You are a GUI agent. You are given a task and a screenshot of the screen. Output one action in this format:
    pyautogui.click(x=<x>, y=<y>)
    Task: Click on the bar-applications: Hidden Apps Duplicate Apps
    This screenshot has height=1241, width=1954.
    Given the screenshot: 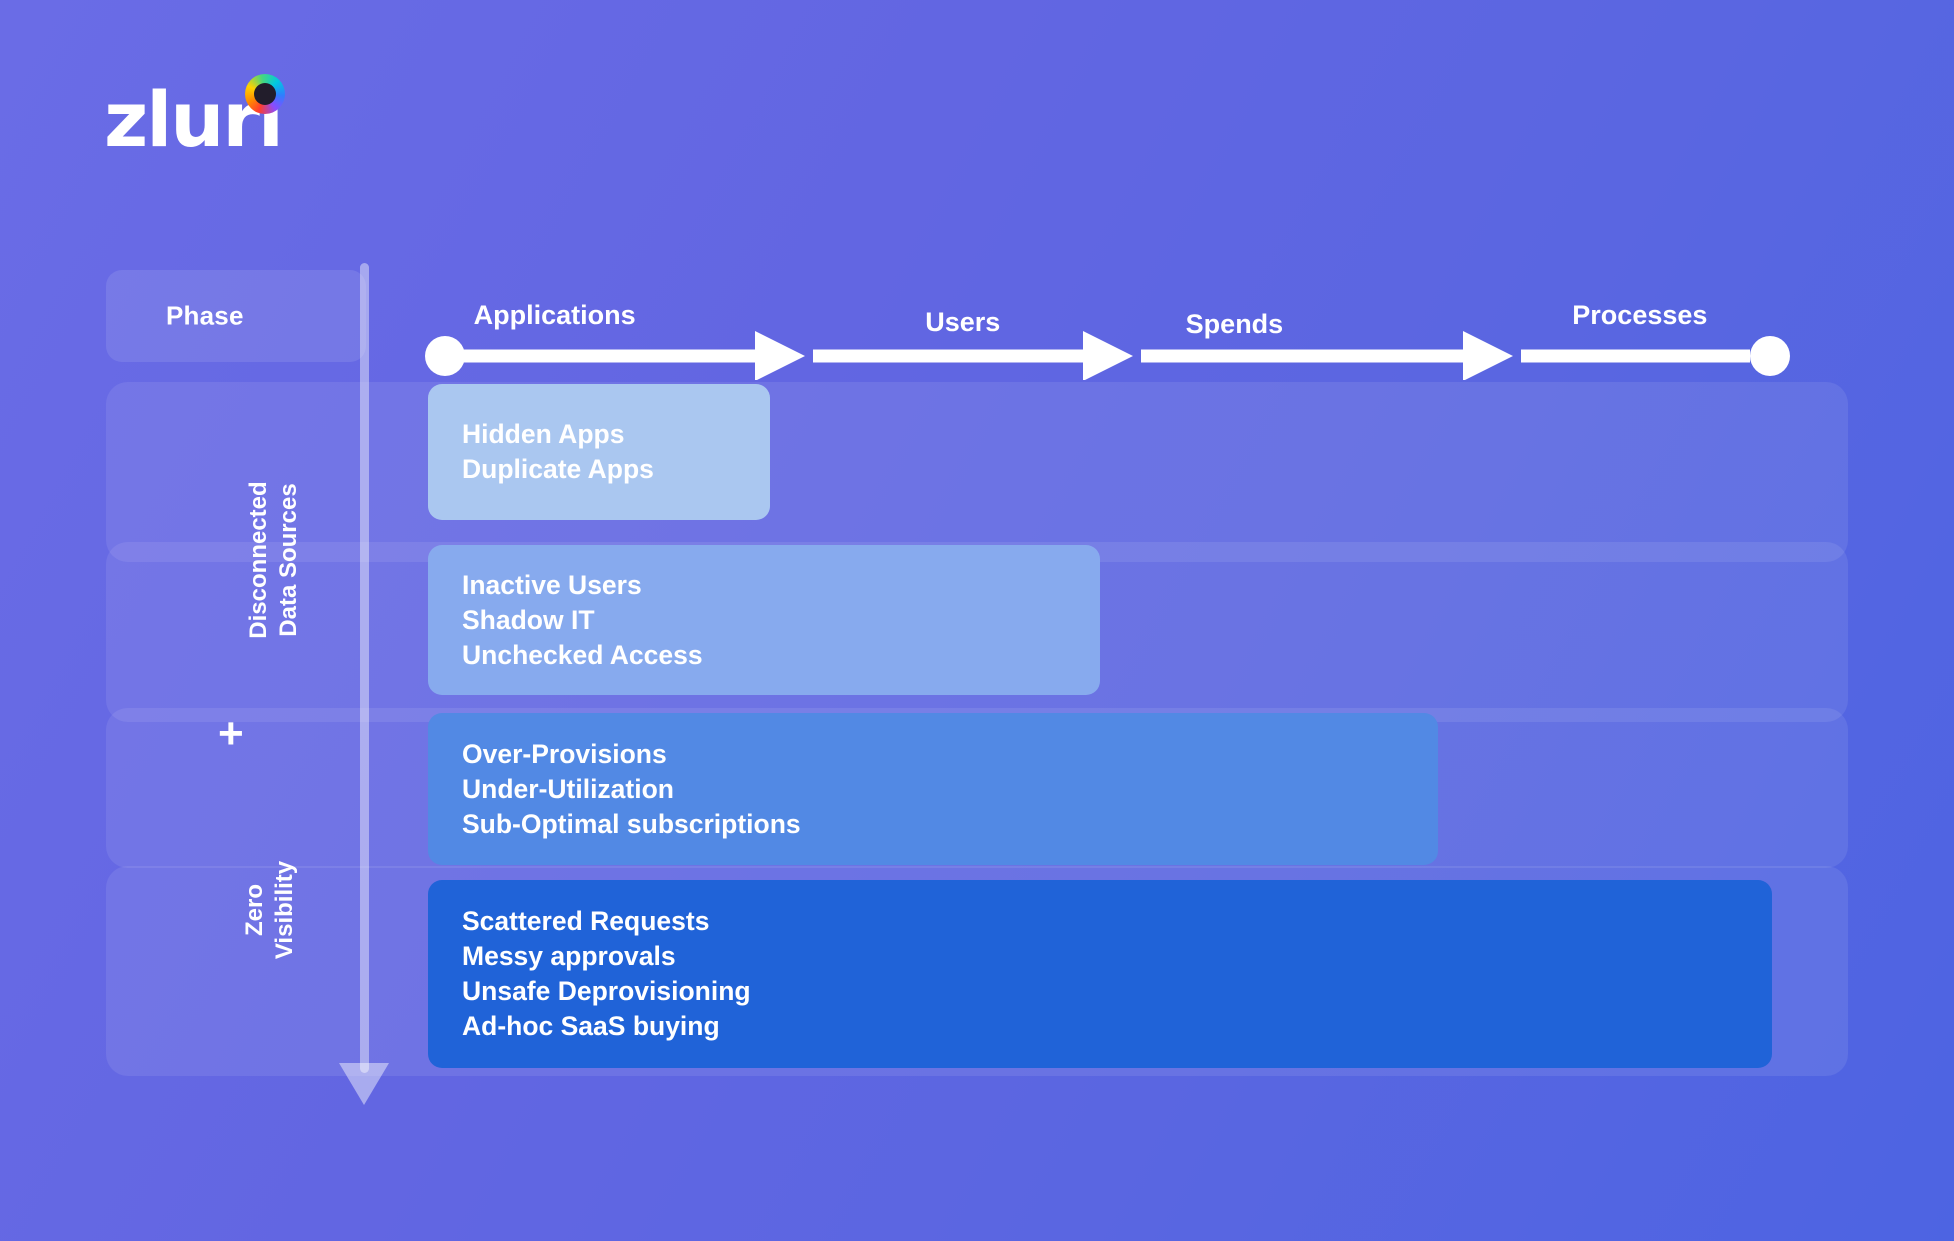 What is the action you would take?
    pyautogui.click(x=599, y=452)
    